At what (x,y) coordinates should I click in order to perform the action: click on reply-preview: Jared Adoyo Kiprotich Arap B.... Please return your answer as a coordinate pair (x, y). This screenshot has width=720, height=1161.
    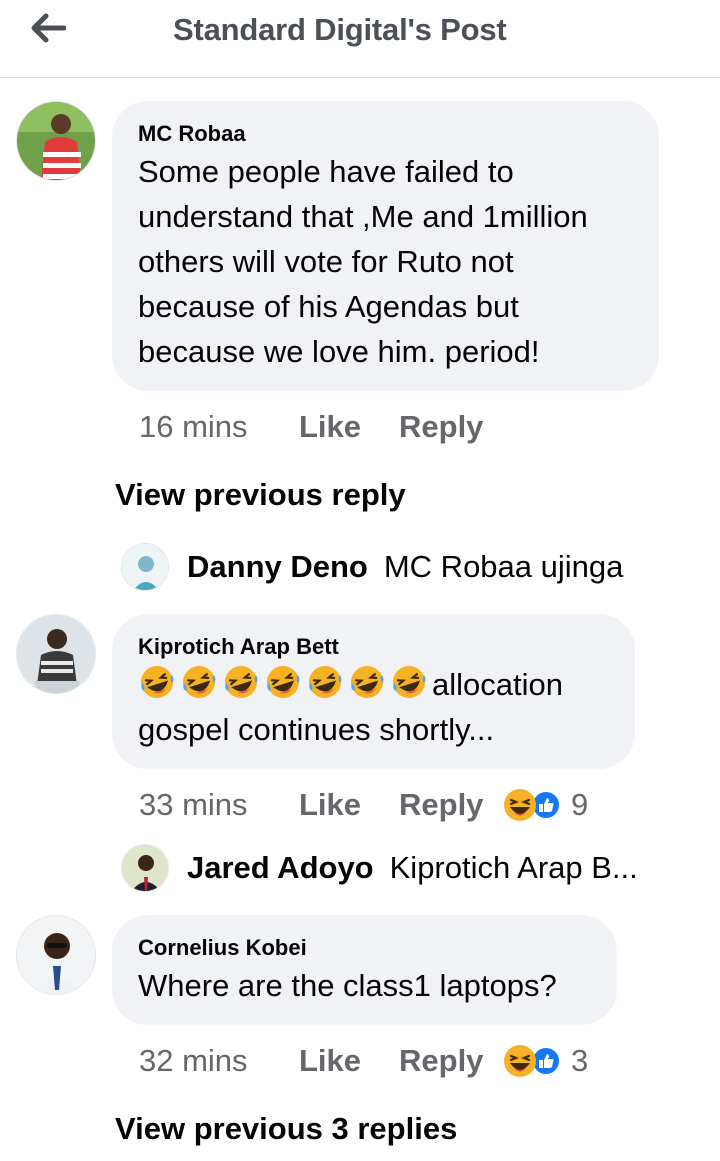
    Looking at the image, I should click on (379, 868).